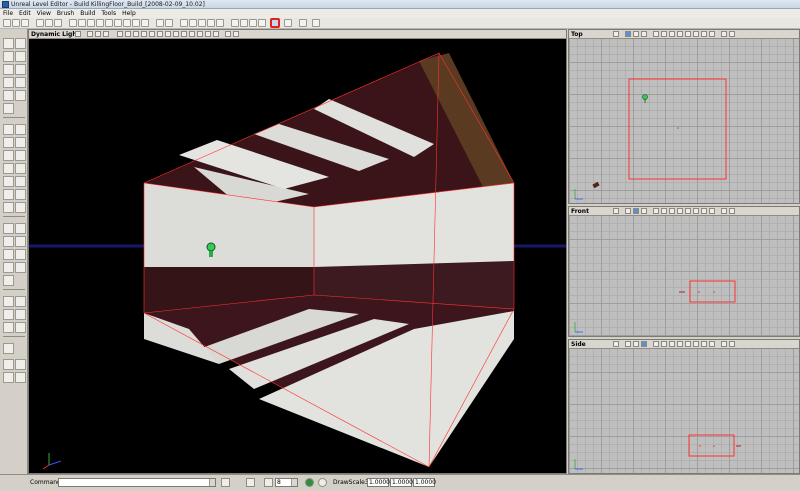  Describe the element at coordinates (253, 23) in the screenshot. I see `rebuild-icon` at that location.